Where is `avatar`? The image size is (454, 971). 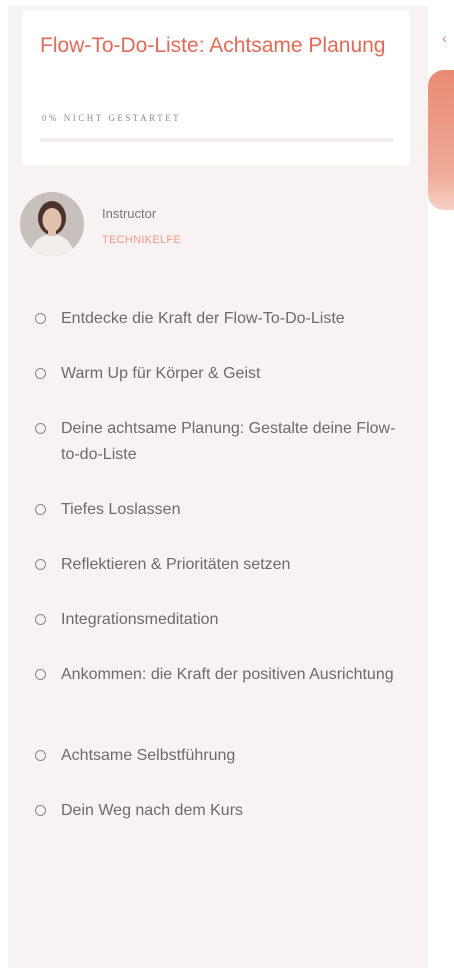 avatar is located at coordinates (52, 224).